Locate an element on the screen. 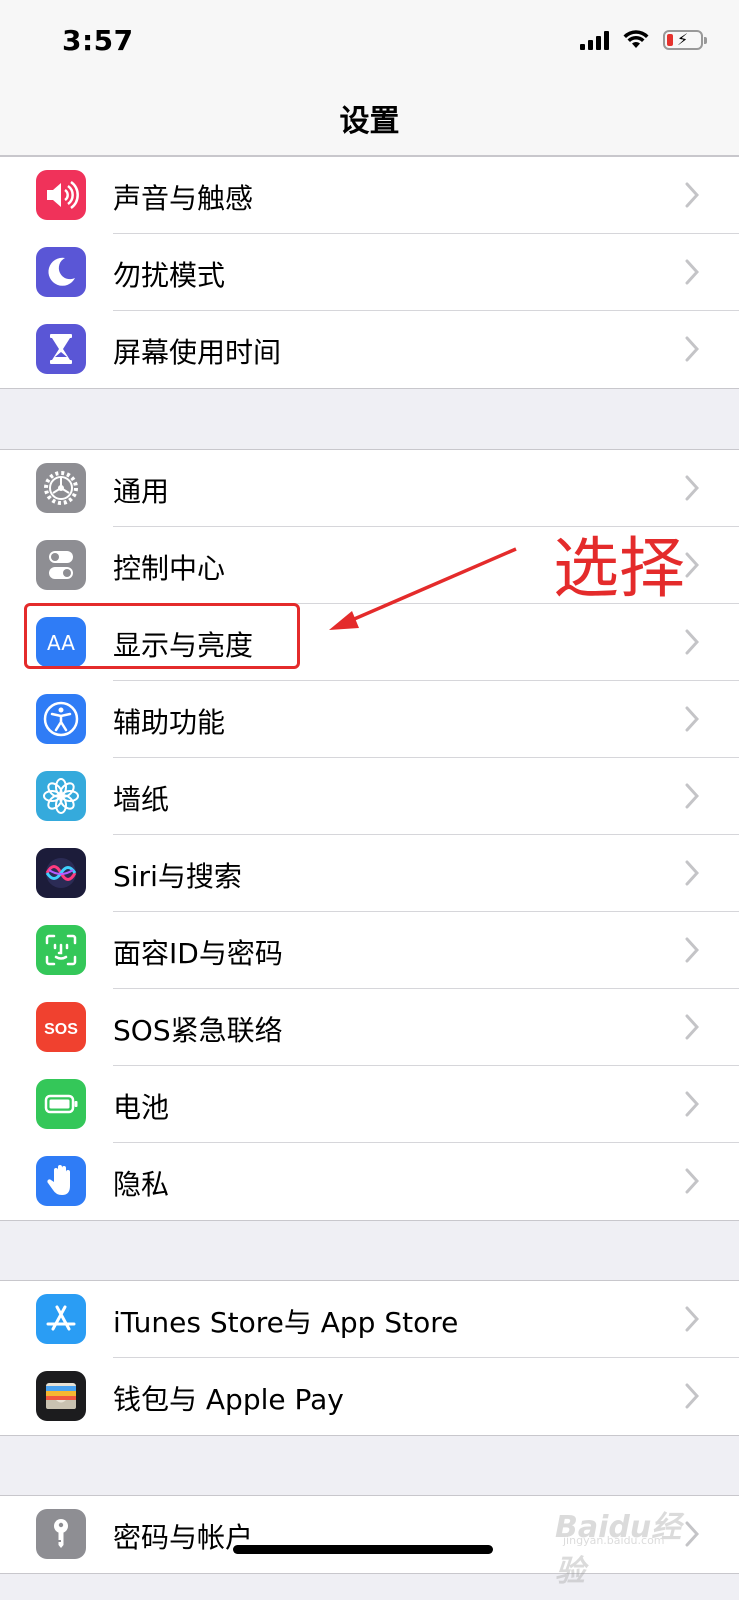 This screenshot has height=1600, width=739. watermark-url: jingyan.baidu.com is located at coordinates (614, 1540).